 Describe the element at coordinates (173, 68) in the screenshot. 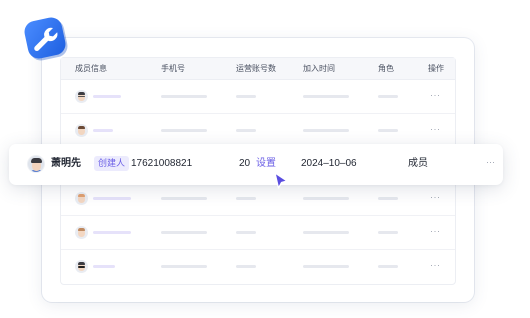

I see `header-phone: 手机号` at that location.